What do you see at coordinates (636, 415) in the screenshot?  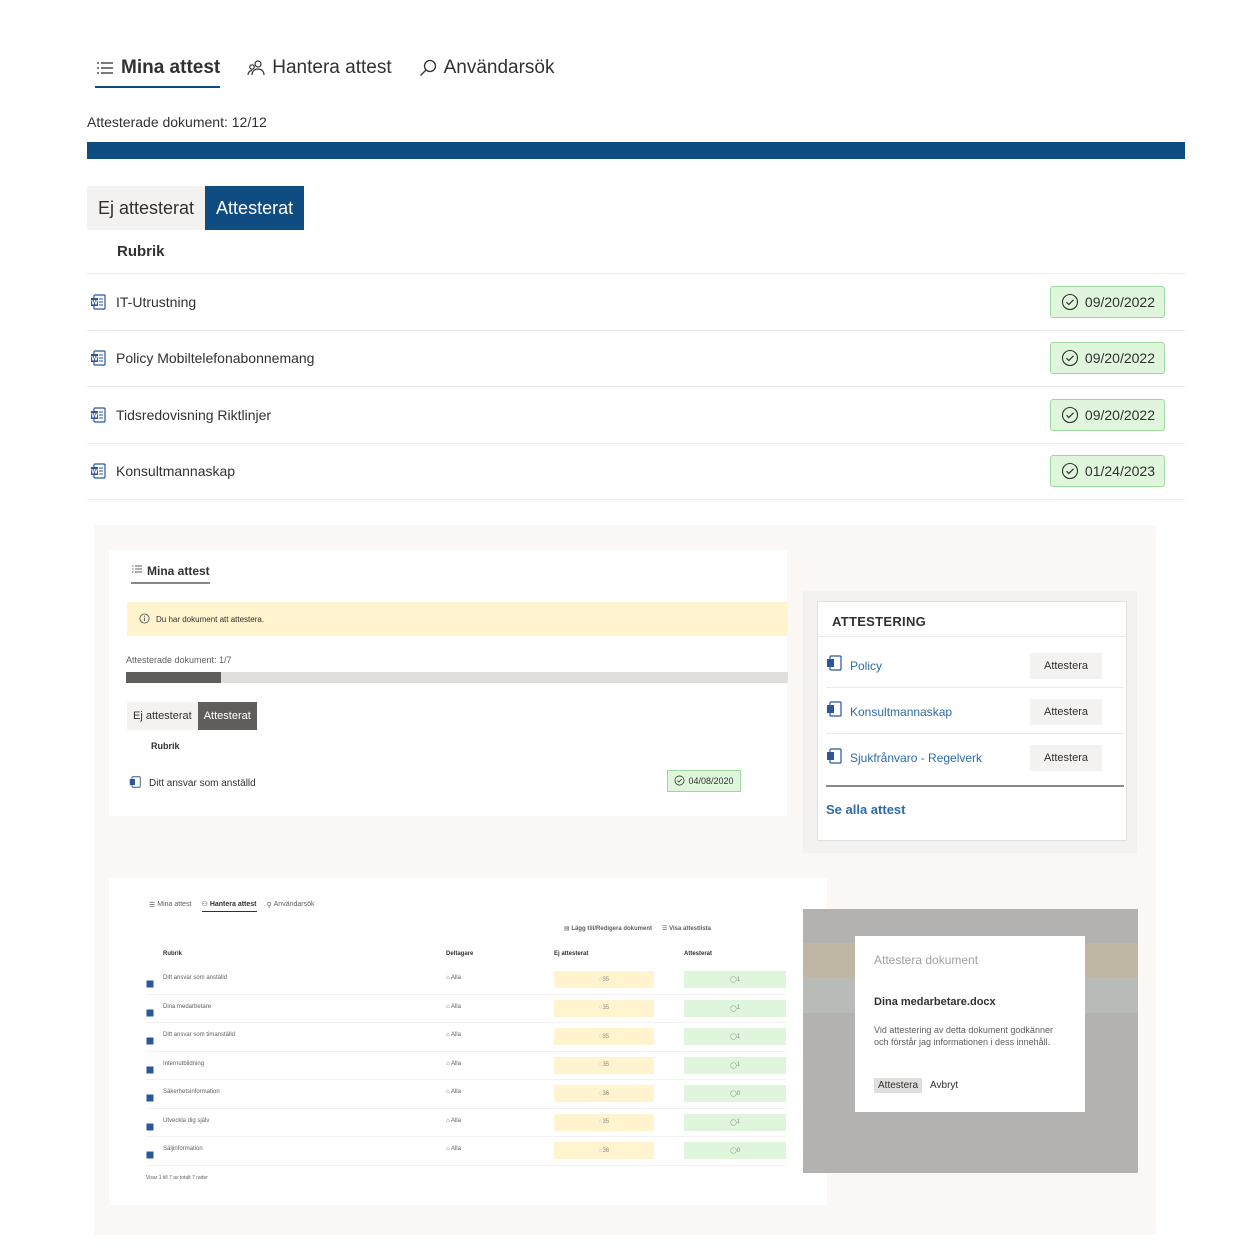 I see `table-row: W Tidsredovisning Riktlinjer 09/20/2022` at bounding box center [636, 415].